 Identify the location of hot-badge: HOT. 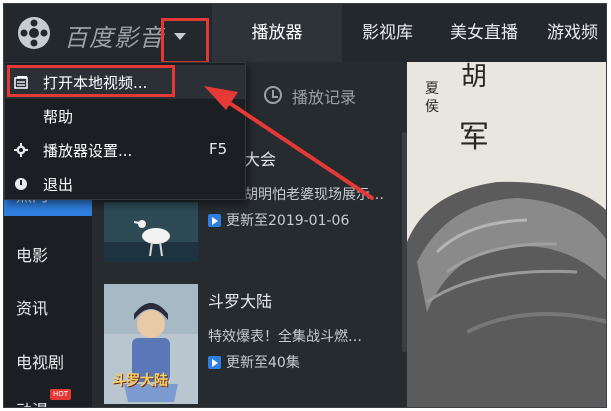
(61, 394).